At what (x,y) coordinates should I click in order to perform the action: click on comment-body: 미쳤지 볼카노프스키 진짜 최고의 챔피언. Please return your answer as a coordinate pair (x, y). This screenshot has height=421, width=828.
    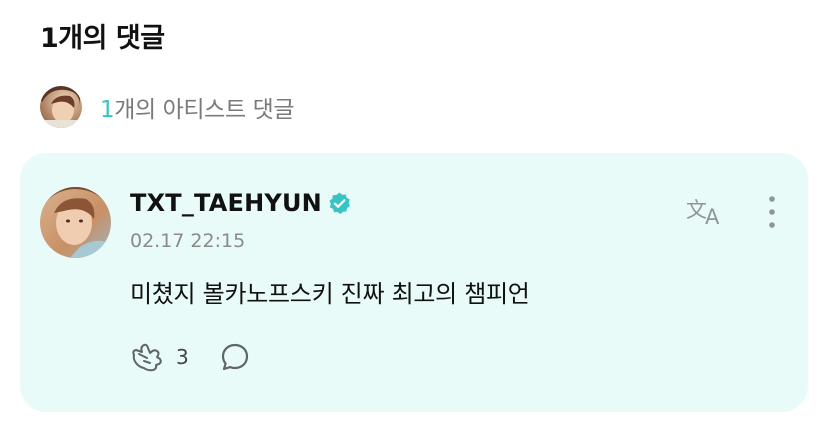
    Looking at the image, I should click on (330, 294).